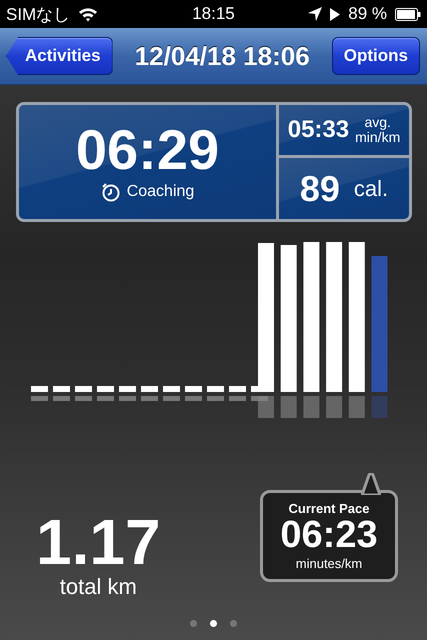 This screenshot has width=427, height=640. I want to click on distance-unit: total km, so click(98, 587).